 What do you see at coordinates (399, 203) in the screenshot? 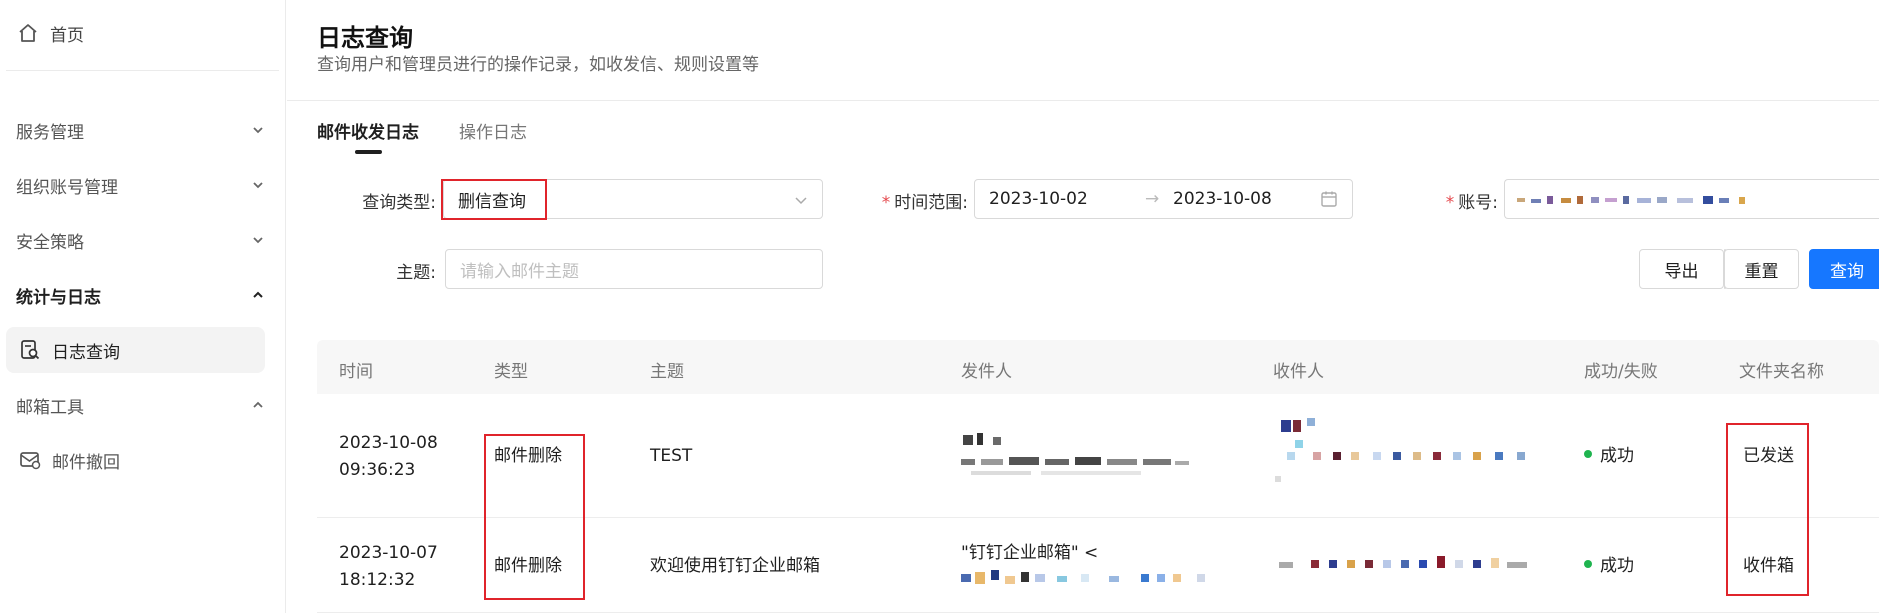
I see `query-type-label: 查询类型:` at bounding box center [399, 203].